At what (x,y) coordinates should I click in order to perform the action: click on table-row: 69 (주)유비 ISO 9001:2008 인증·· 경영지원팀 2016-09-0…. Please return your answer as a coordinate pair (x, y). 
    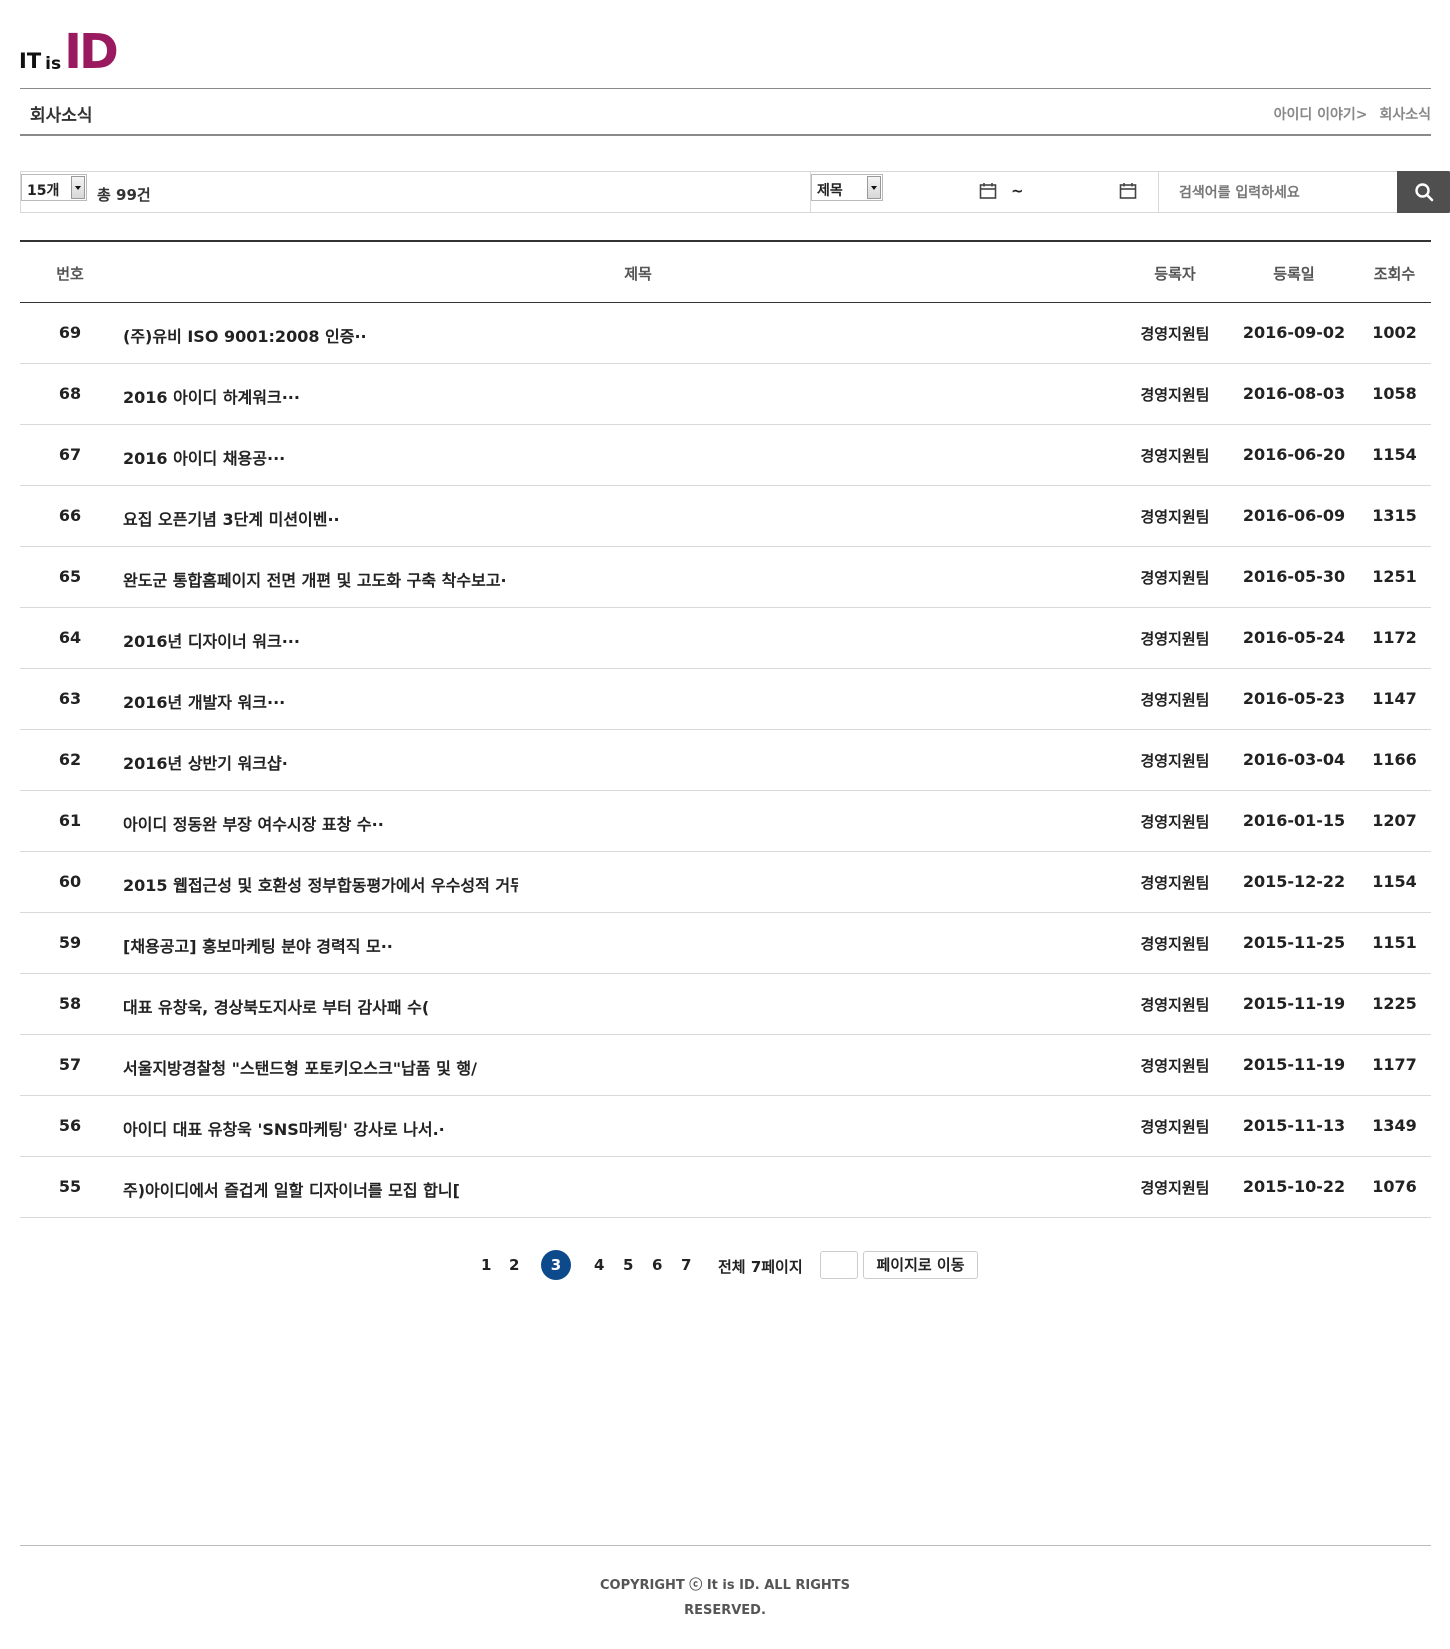
    Looking at the image, I should click on (725, 333).